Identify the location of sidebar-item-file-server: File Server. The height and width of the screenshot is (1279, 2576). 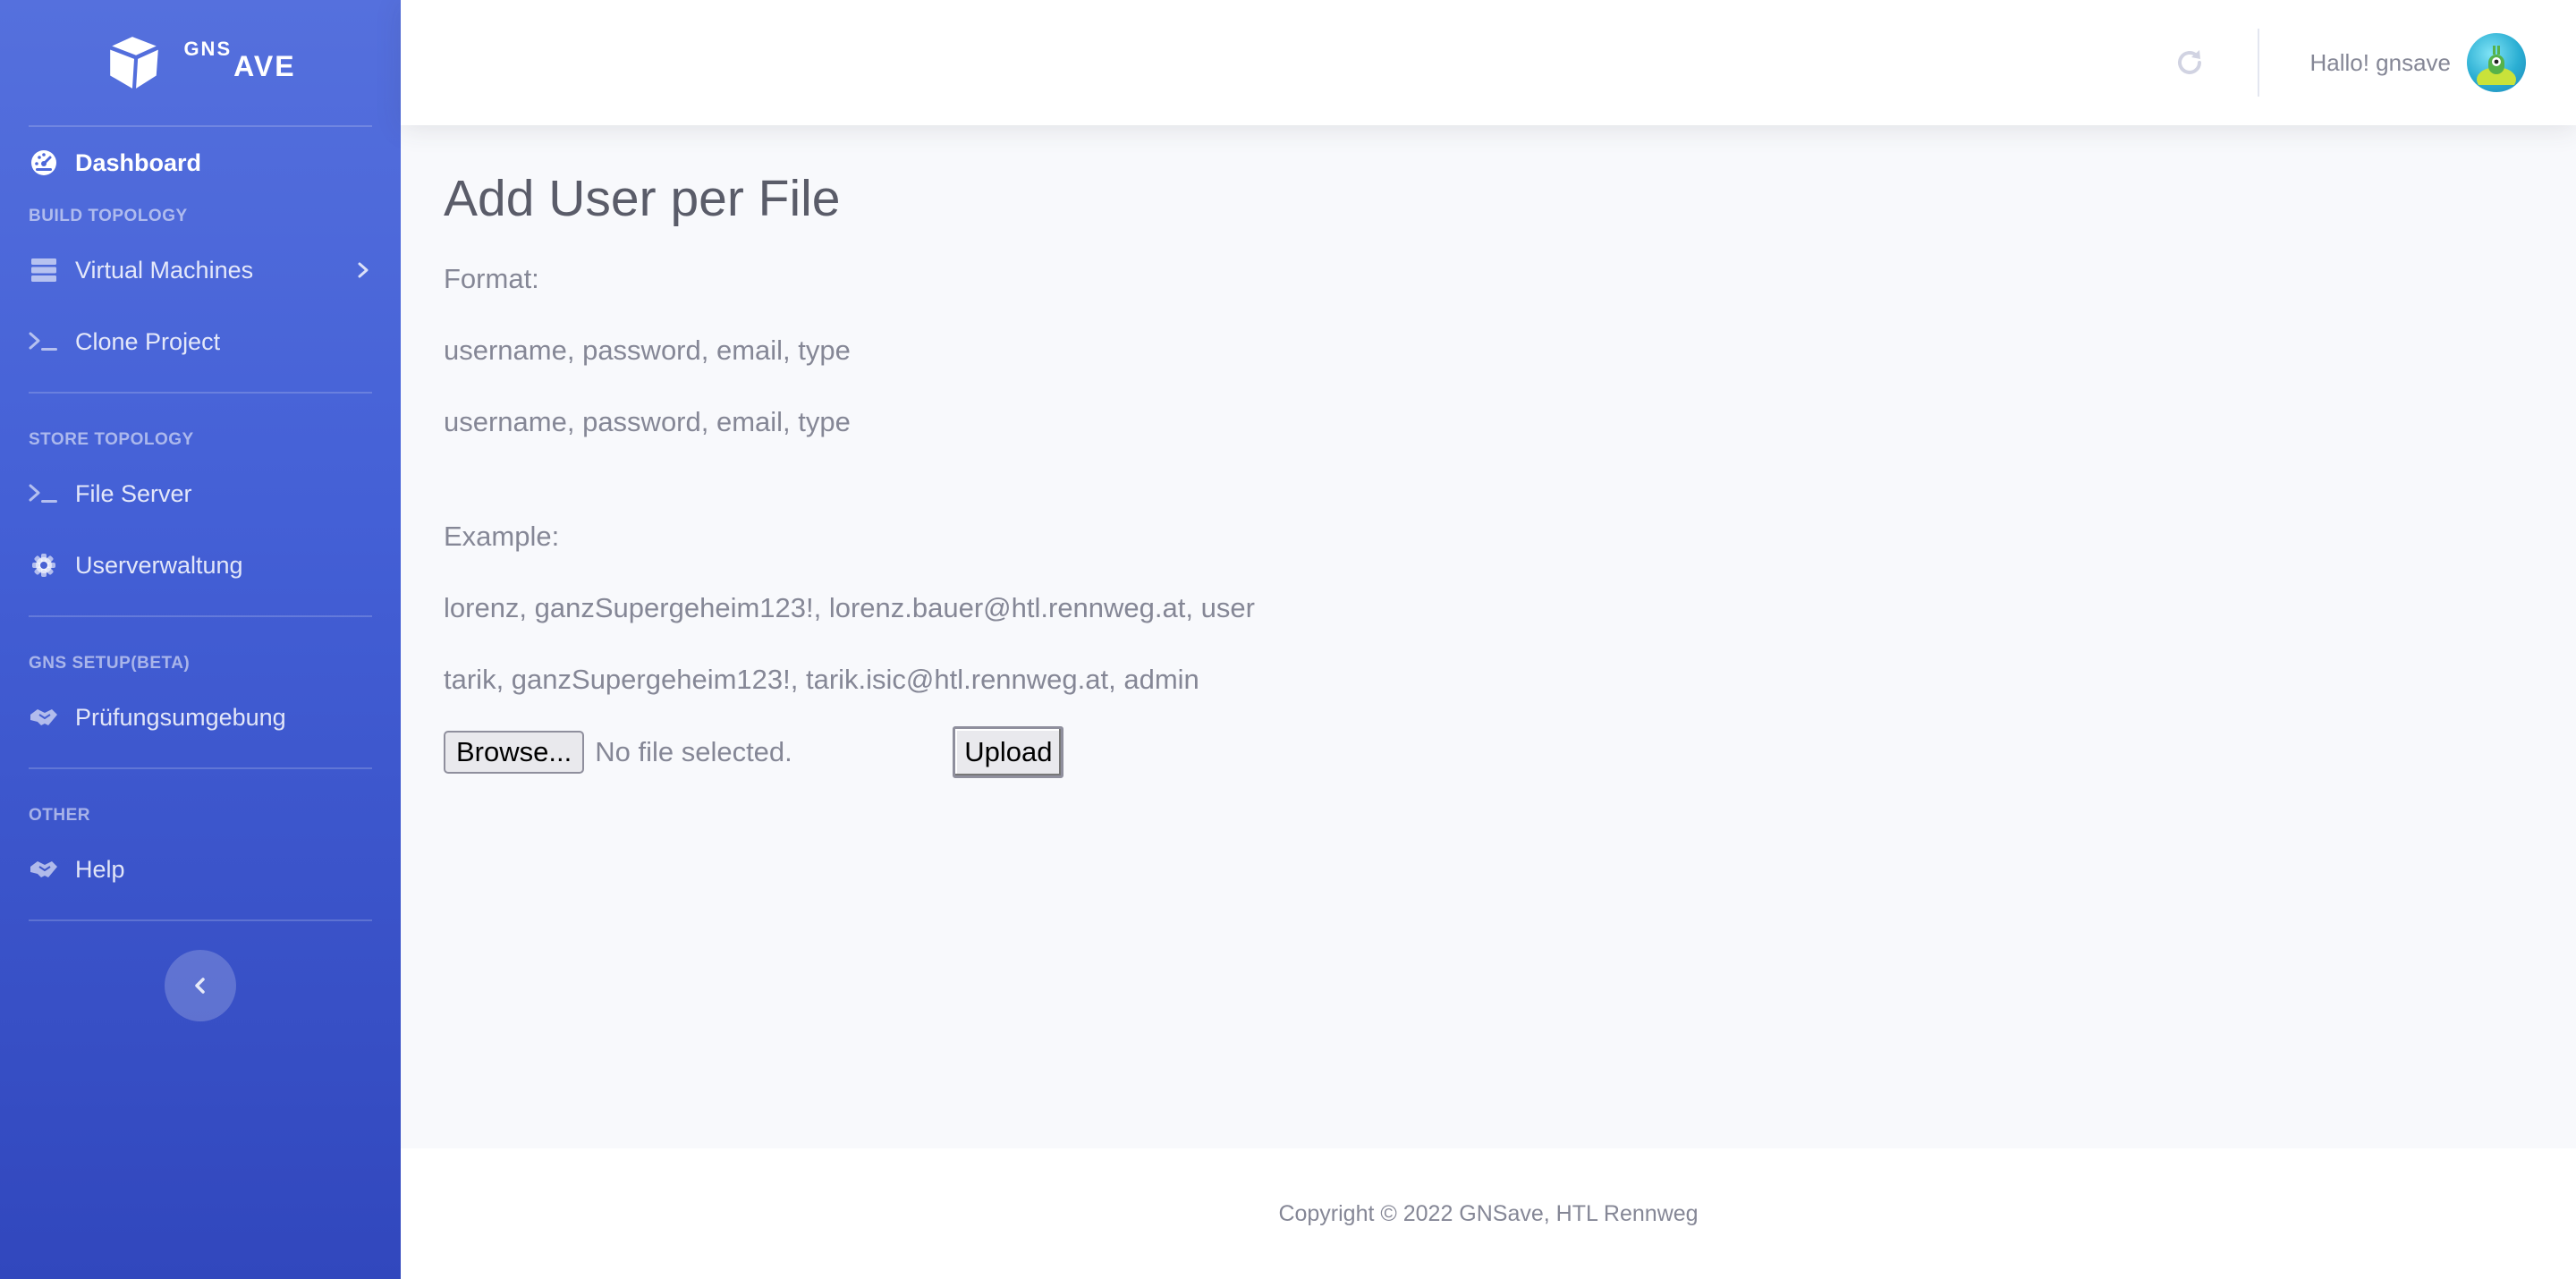
(200, 494).